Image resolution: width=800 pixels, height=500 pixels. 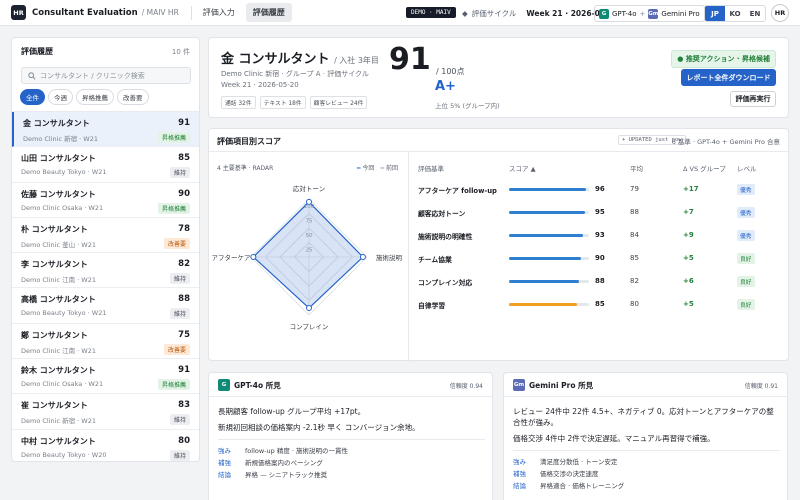 I want to click on criterion-score: 95, so click(x=600, y=212).